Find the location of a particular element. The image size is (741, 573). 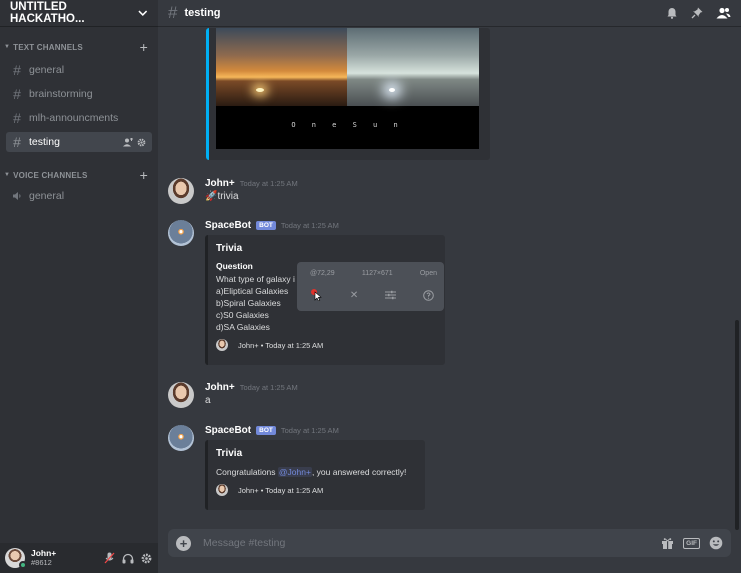

category-text-channels: ▼ TEXT CHANNELS + is located at coordinates (79, 47).